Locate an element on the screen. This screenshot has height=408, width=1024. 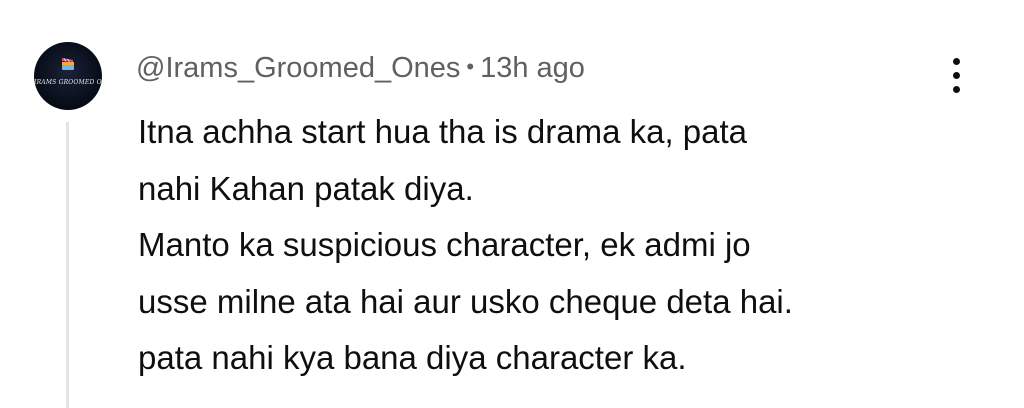
more-vertical-icon is located at coordinates (957, 76).